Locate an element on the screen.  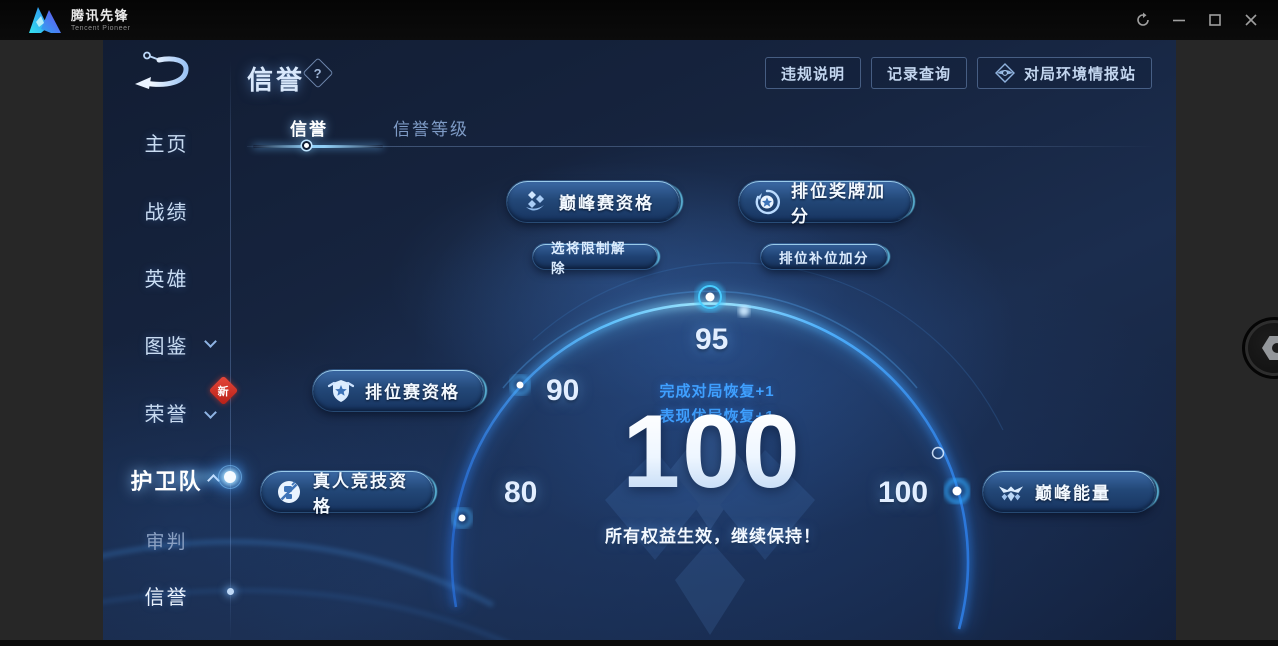
maximize-icon is located at coordinates (1215, 20).